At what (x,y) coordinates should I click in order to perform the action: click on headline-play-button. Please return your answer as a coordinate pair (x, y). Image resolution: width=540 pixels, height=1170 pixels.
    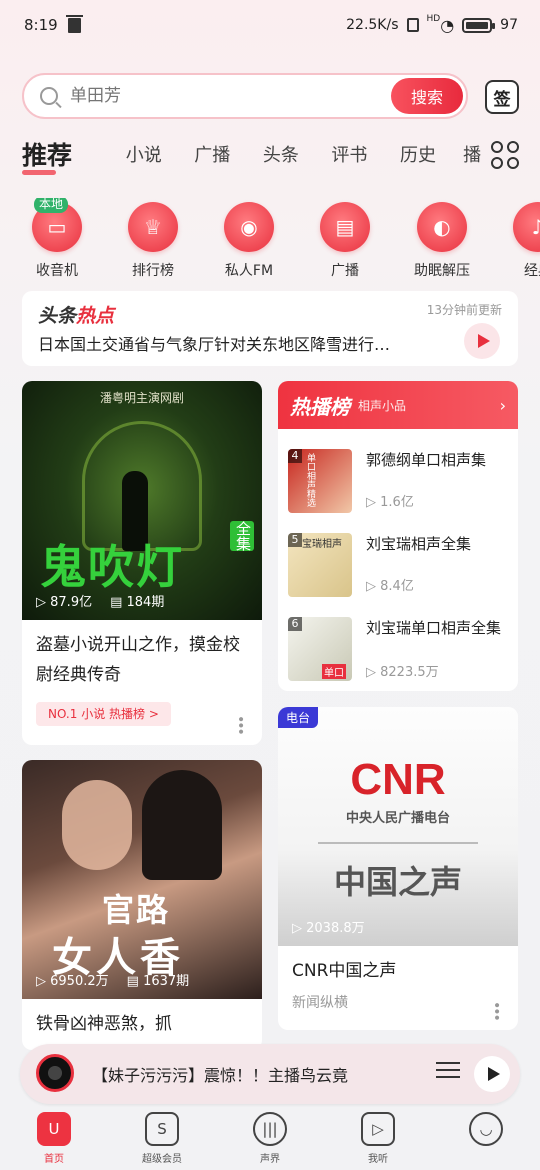
    Looking at the image, I should click on (482, 341).